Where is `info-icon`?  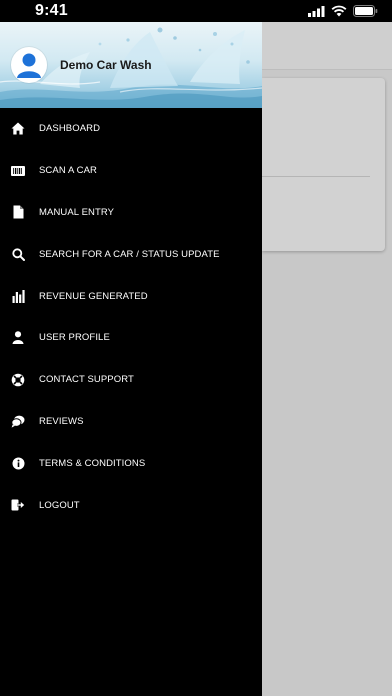
info-icon is located at coordinates (18, 463).